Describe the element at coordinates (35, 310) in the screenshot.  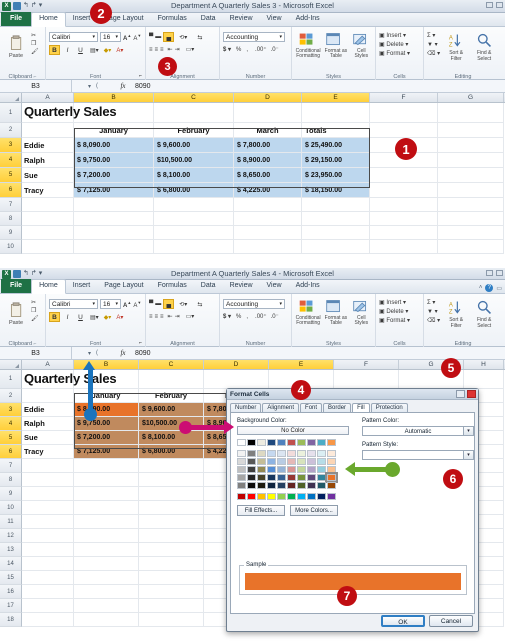
I see `copy-icon: ❐` at that location.